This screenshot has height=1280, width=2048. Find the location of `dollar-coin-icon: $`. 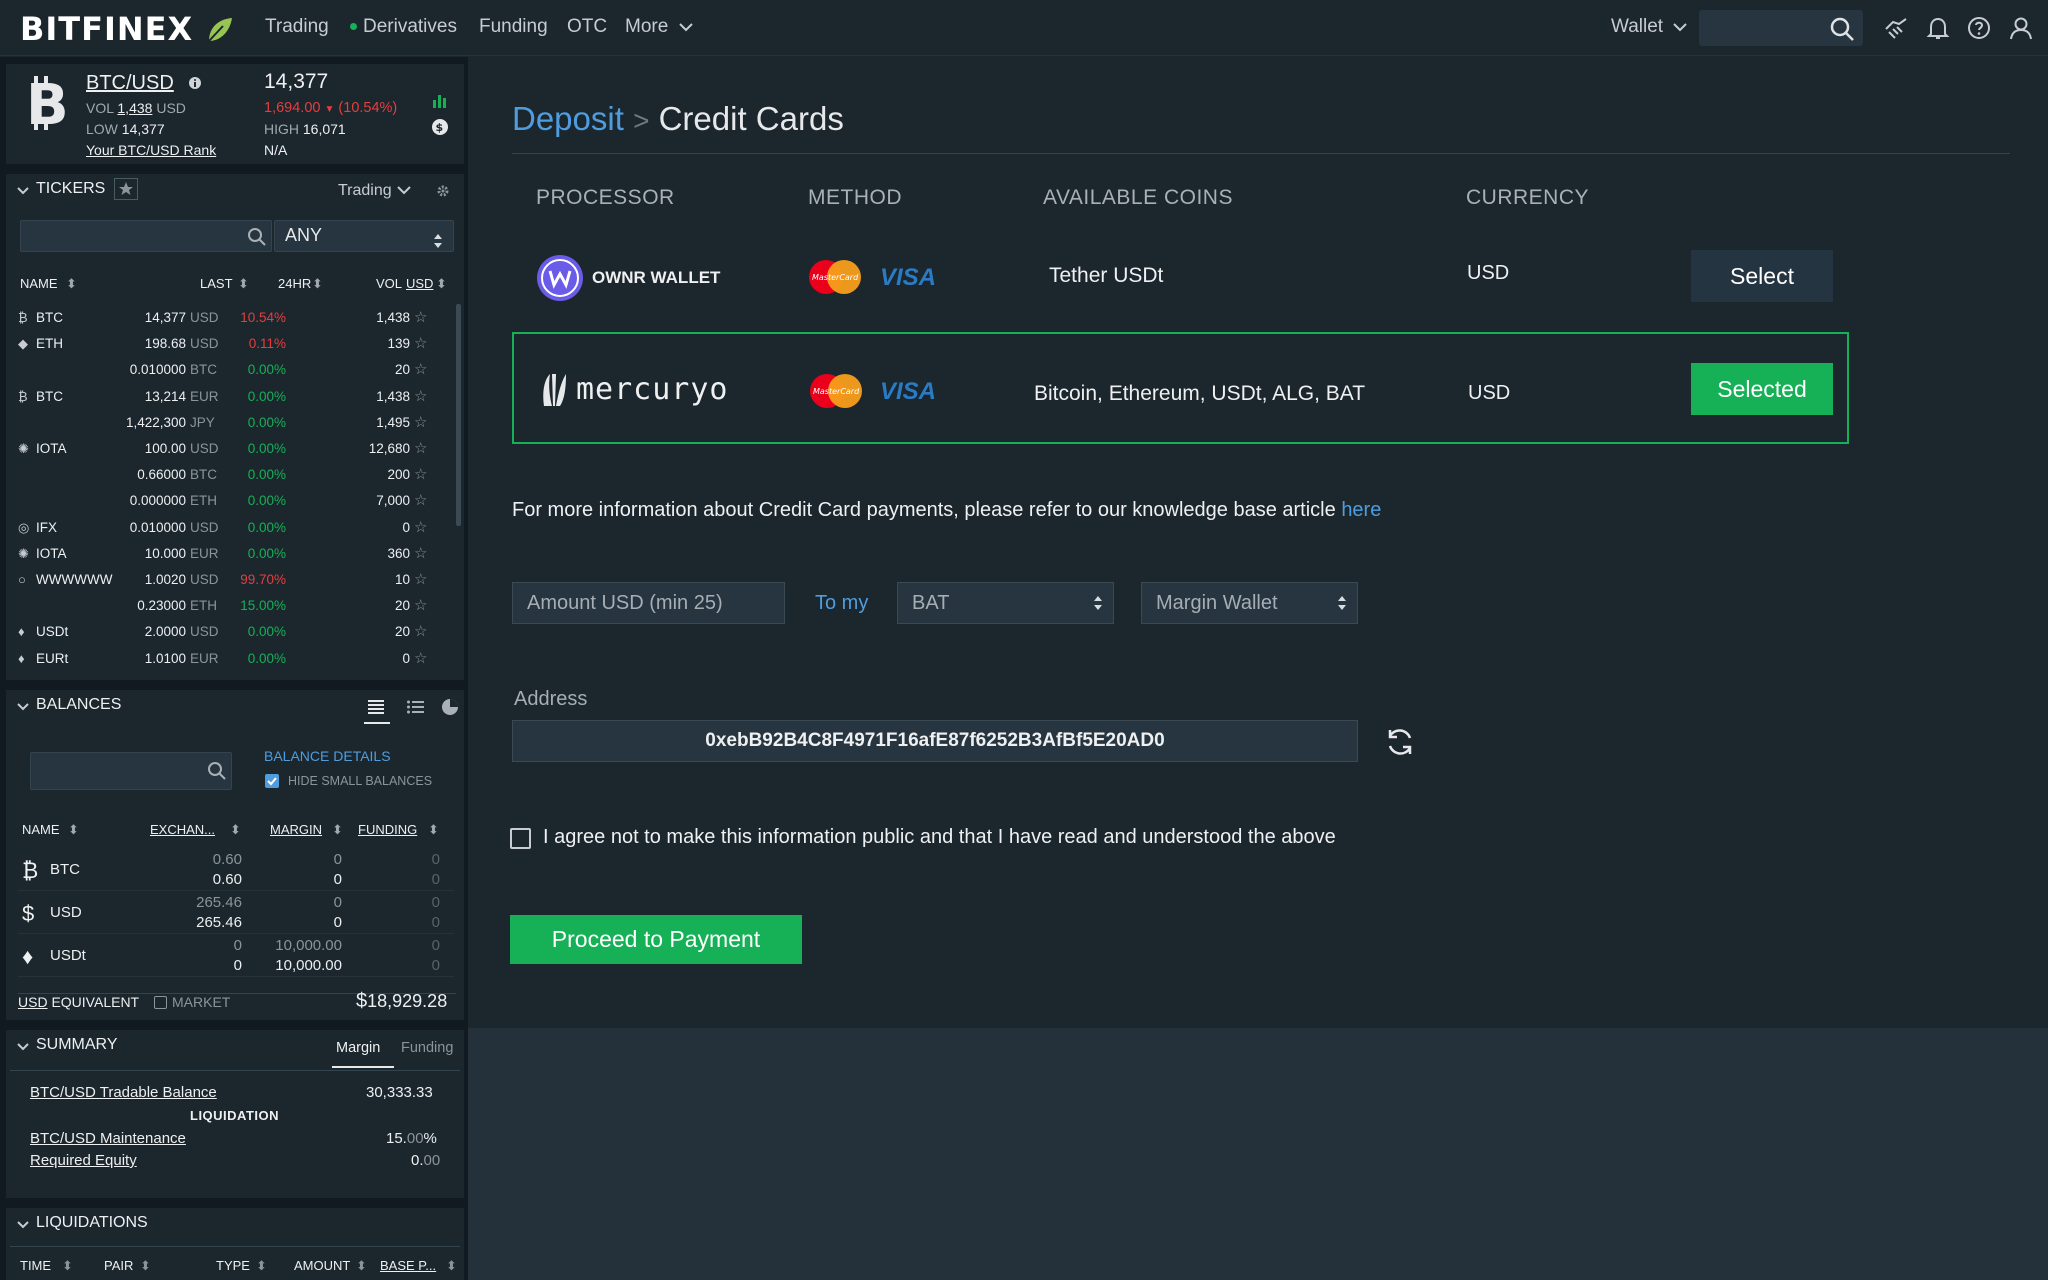

dollar-coin-icon: $ is located at coordinates (440, 127).